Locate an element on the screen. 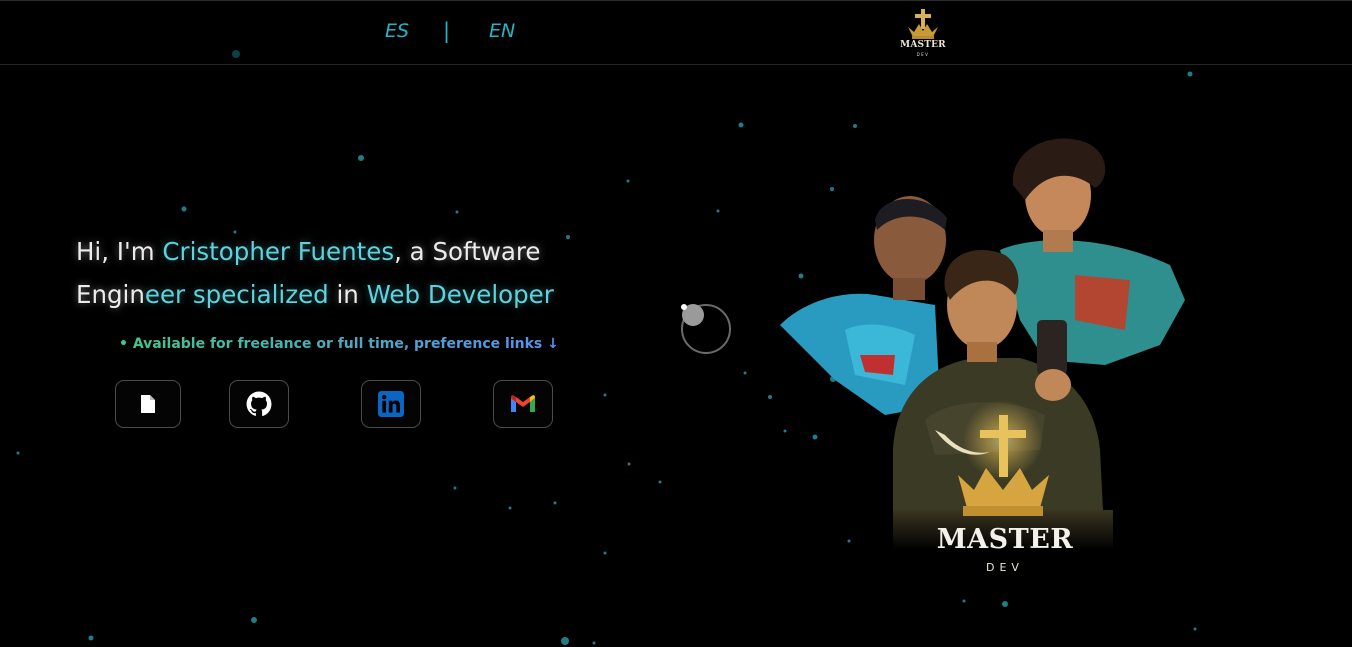 The height and width of the screenshot is (647, 1352). hero-name: Cristopher Fuentes is located at coordinates (278, 251).